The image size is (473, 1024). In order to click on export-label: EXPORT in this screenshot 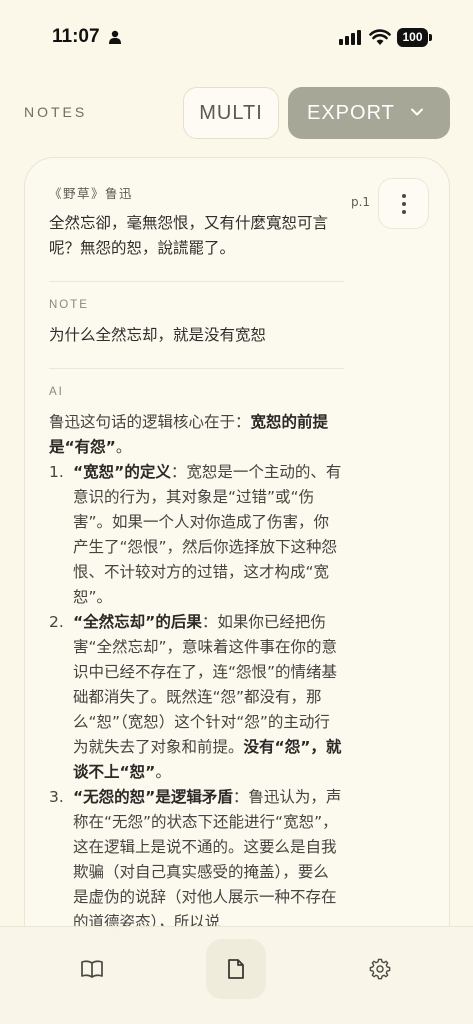, I will do `click(351, 112)`.